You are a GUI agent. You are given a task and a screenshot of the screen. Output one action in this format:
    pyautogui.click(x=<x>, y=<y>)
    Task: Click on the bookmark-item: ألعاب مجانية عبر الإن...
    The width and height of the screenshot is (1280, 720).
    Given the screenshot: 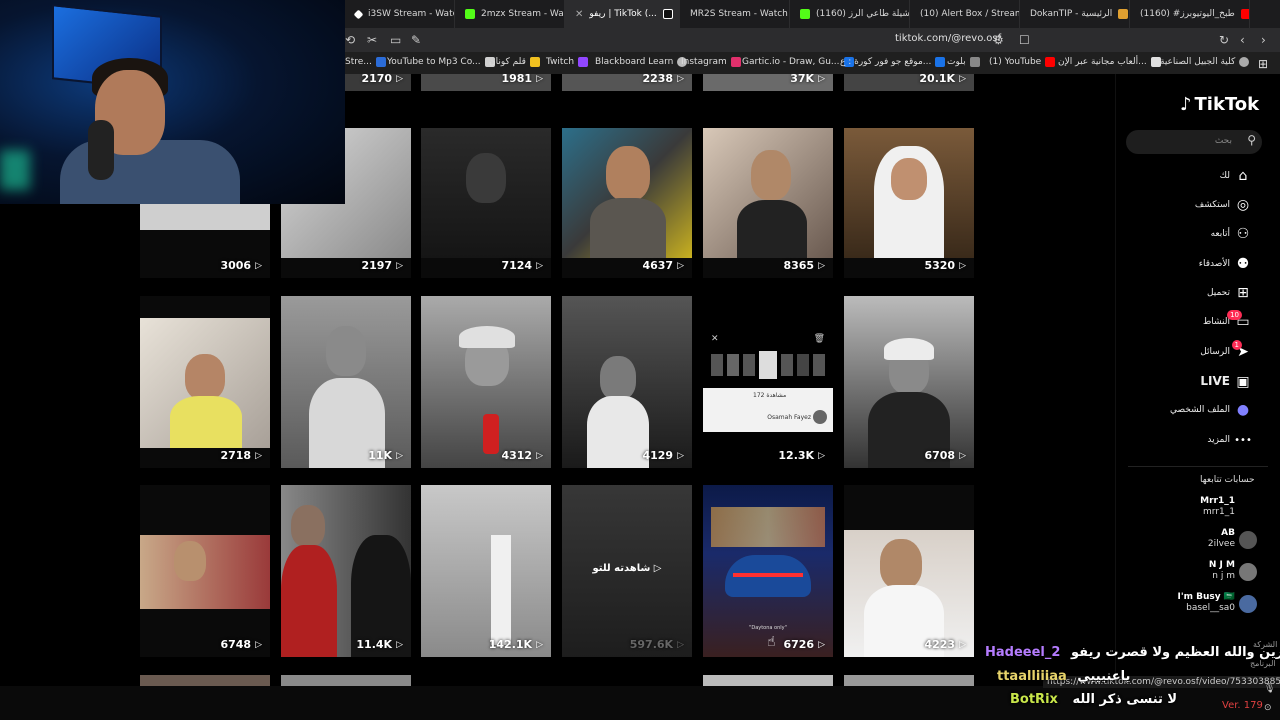 What is the action you would take?
    pyautogui.click(x=1109, y=62)
    